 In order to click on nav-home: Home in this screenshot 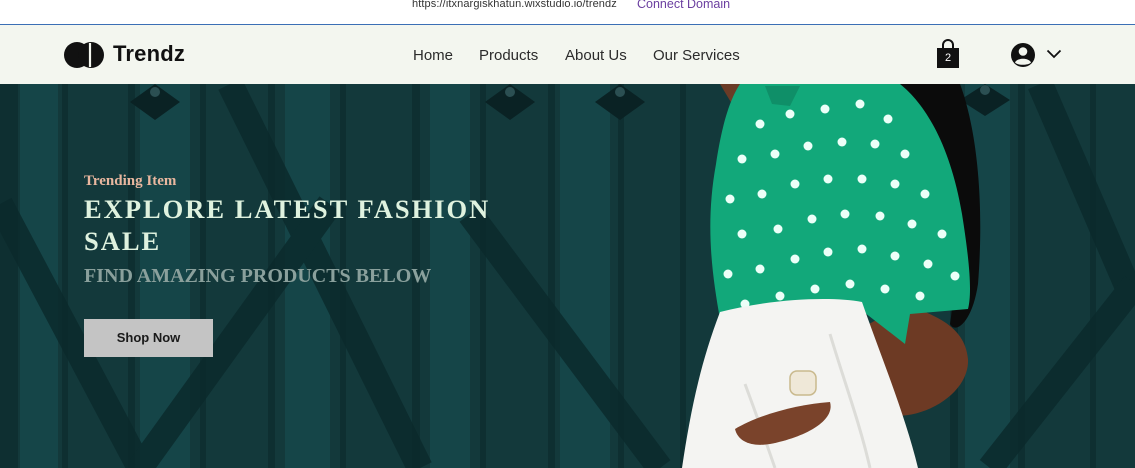, I will do `click(433, 55)`.